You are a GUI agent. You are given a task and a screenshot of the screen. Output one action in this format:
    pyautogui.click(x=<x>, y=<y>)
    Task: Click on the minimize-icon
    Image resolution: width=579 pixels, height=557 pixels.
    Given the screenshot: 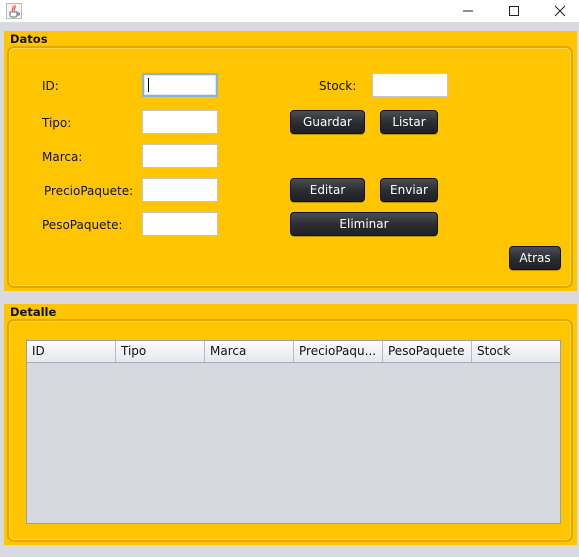 What is the action you would take?
    pyautogui.click(x=468, y=11)
    